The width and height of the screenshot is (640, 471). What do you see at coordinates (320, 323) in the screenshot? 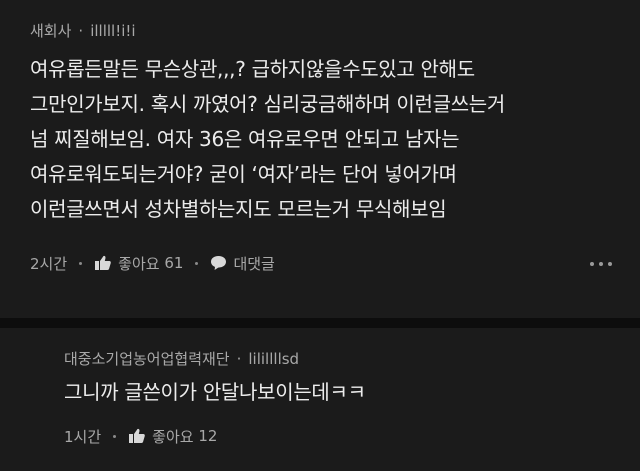
I see `comment-separator` at bounding box center [320, 323].